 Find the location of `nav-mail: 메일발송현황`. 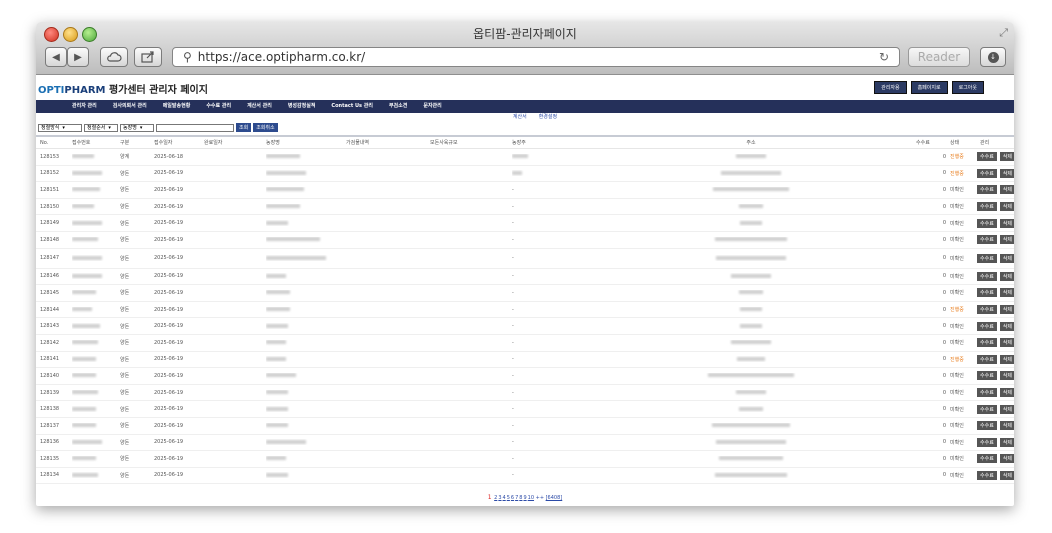

nav-mail: 메일발송현황 is located at coordinates (177, 106).